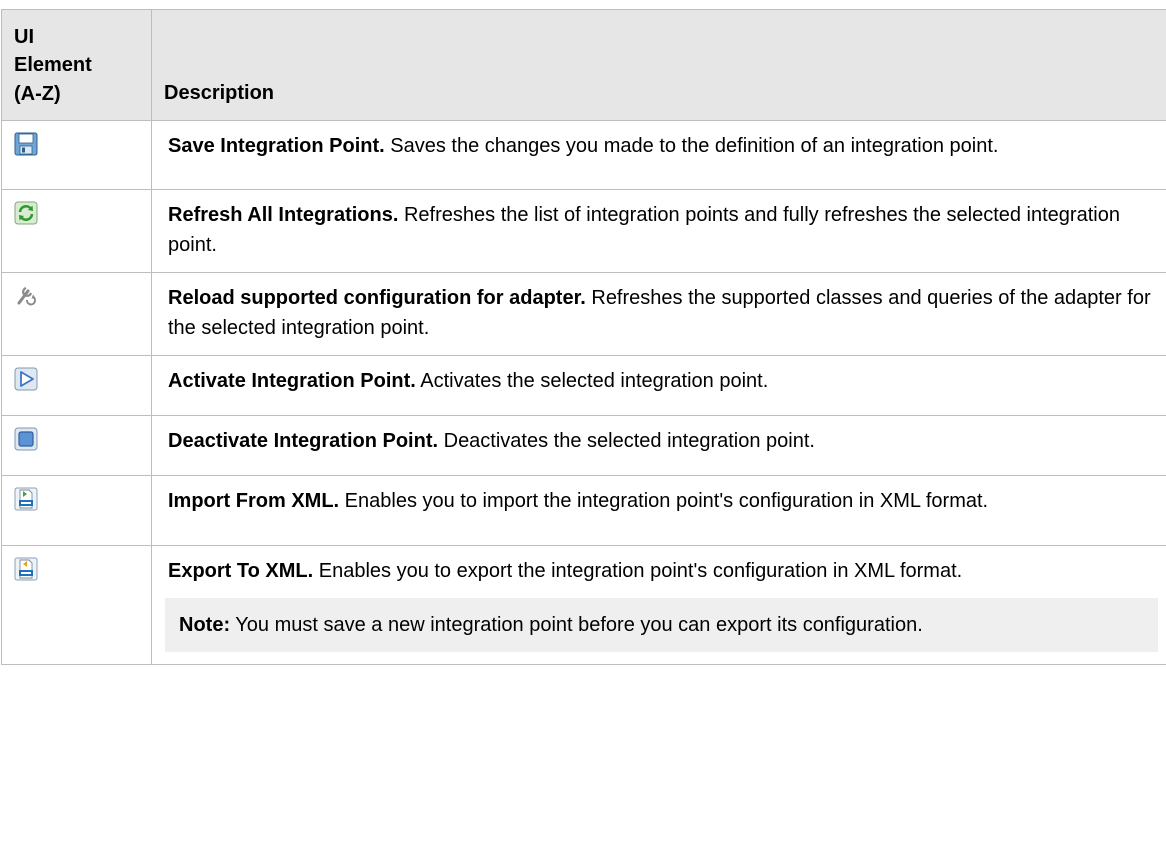  Describe the element at coordinates (37, 93) in the screenshot. I see `header-line-3: (A-Z)` at that location.